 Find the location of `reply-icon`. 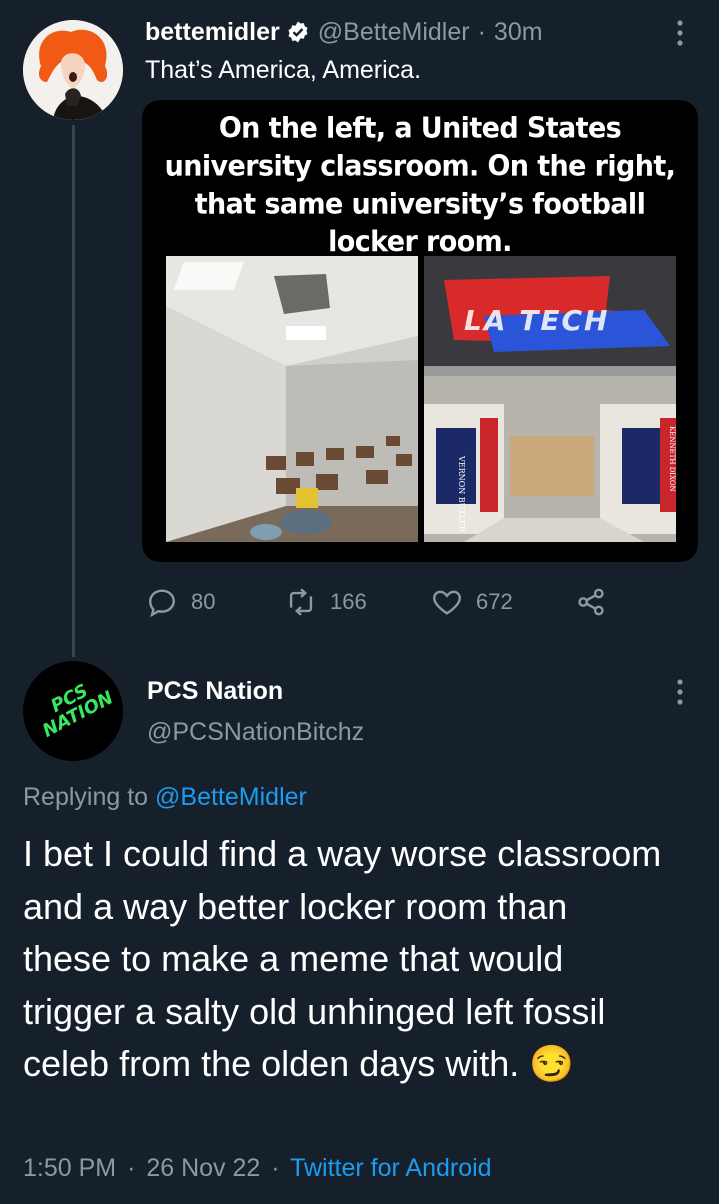

reply-icon is located at coordinates (162, 603).